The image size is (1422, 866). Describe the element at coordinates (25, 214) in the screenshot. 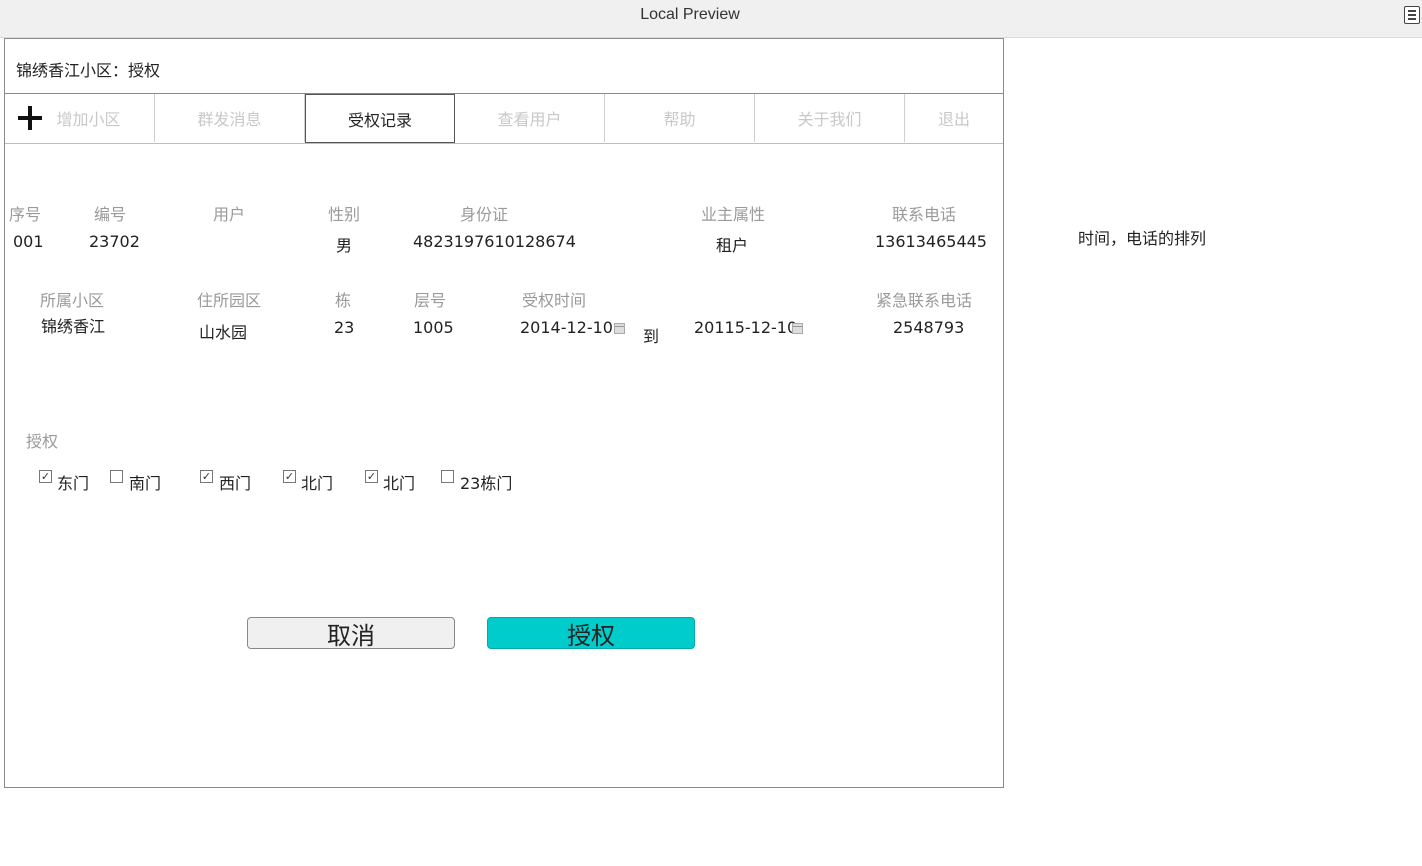

I see `label-seq: 序号` at that location.